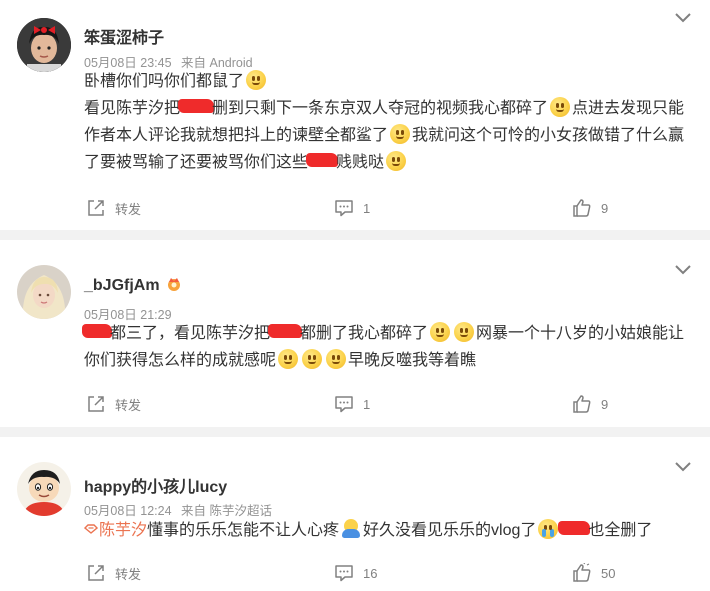 The height and width of the screenshot is (591, 710). I want to click on text-segment: 都删了我心都碎了, so click(364, 333).